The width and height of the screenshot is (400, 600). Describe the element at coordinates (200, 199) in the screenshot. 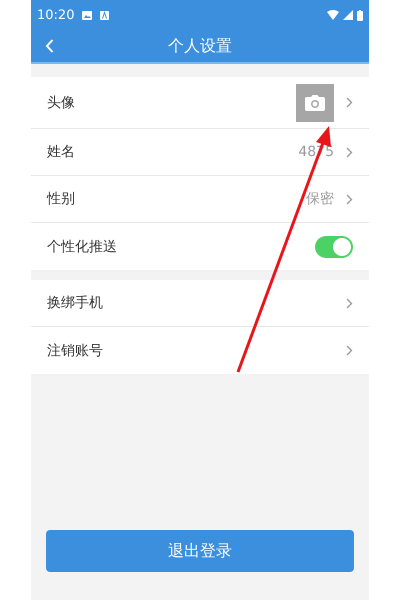

I see `settings-row: 性别 保密` at that location.